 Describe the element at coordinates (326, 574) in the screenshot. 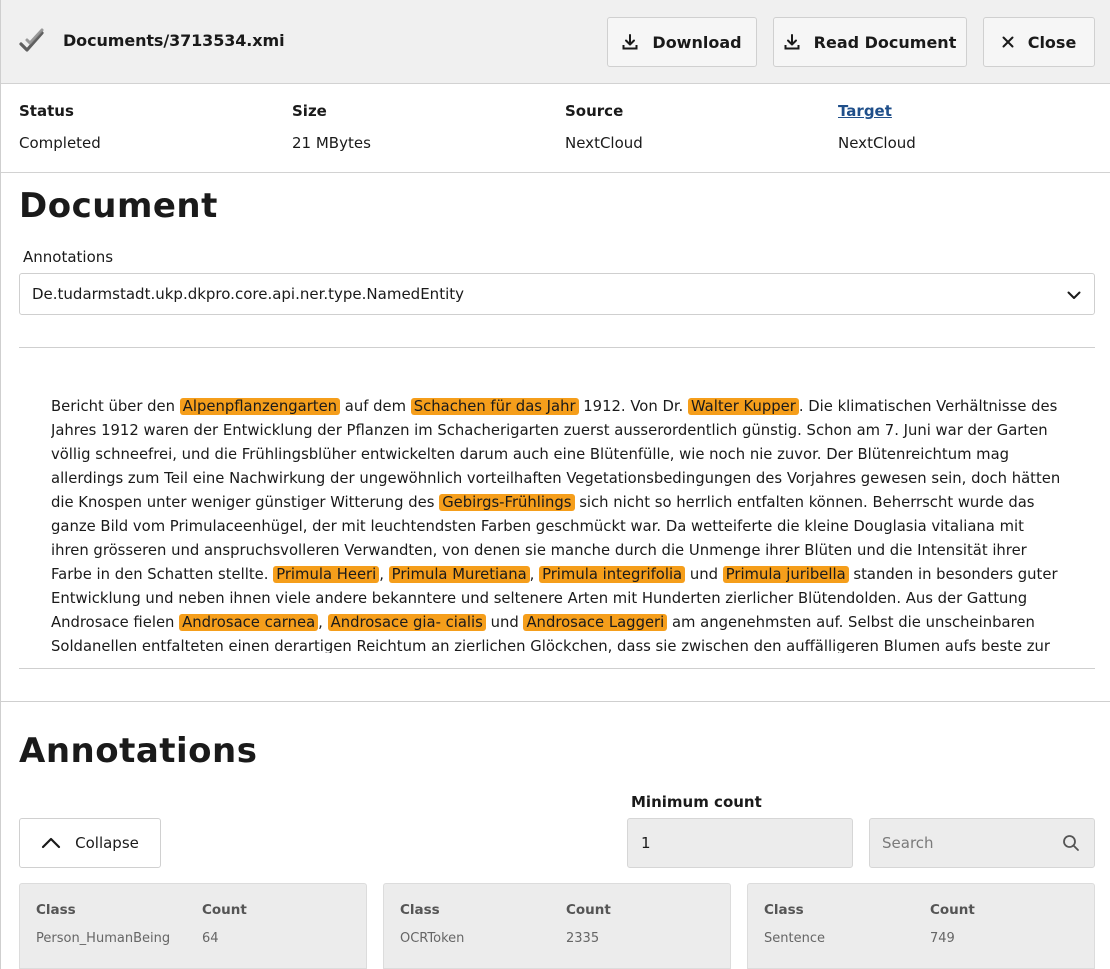

I see `named-entity-highlight: Primula Heeri` at that location.